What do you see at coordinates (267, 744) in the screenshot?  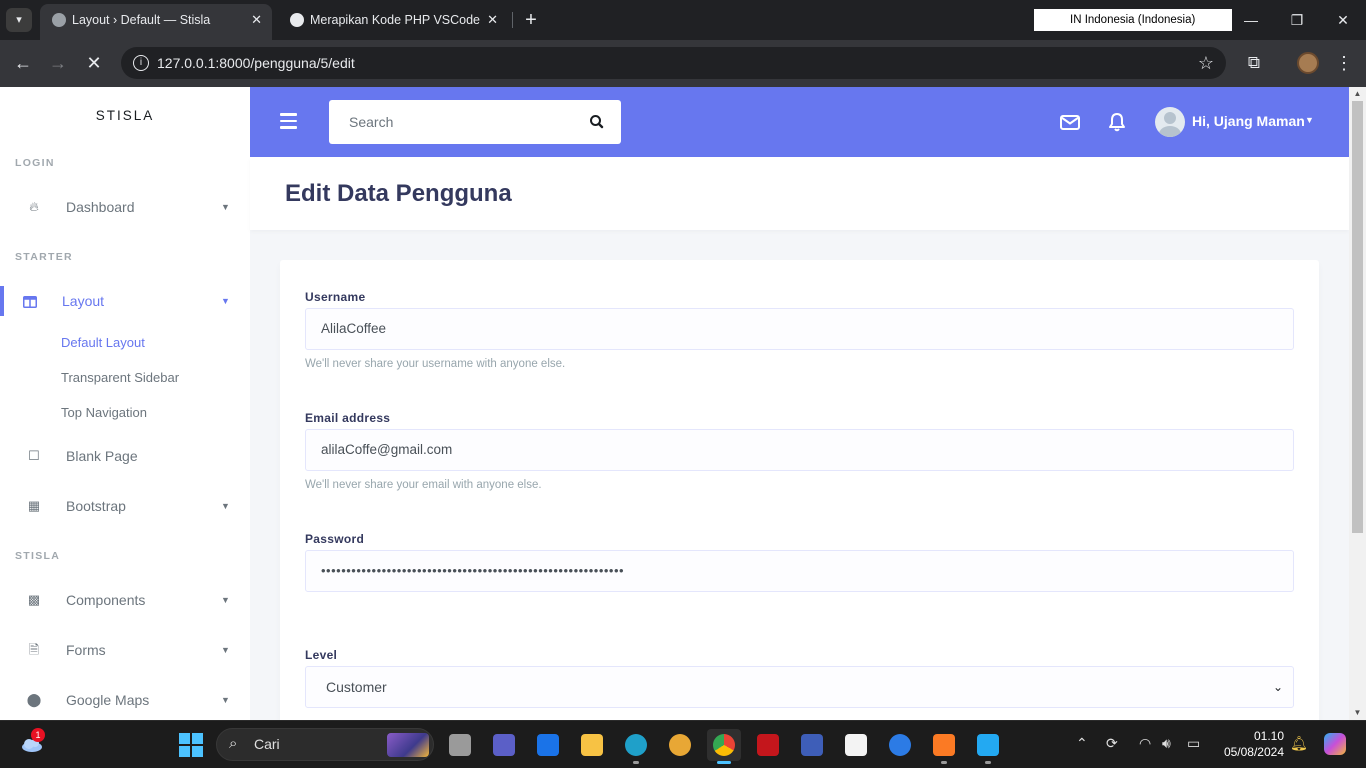 I see `taskbar-search-text: Cari` at bounding box center [267, 744].